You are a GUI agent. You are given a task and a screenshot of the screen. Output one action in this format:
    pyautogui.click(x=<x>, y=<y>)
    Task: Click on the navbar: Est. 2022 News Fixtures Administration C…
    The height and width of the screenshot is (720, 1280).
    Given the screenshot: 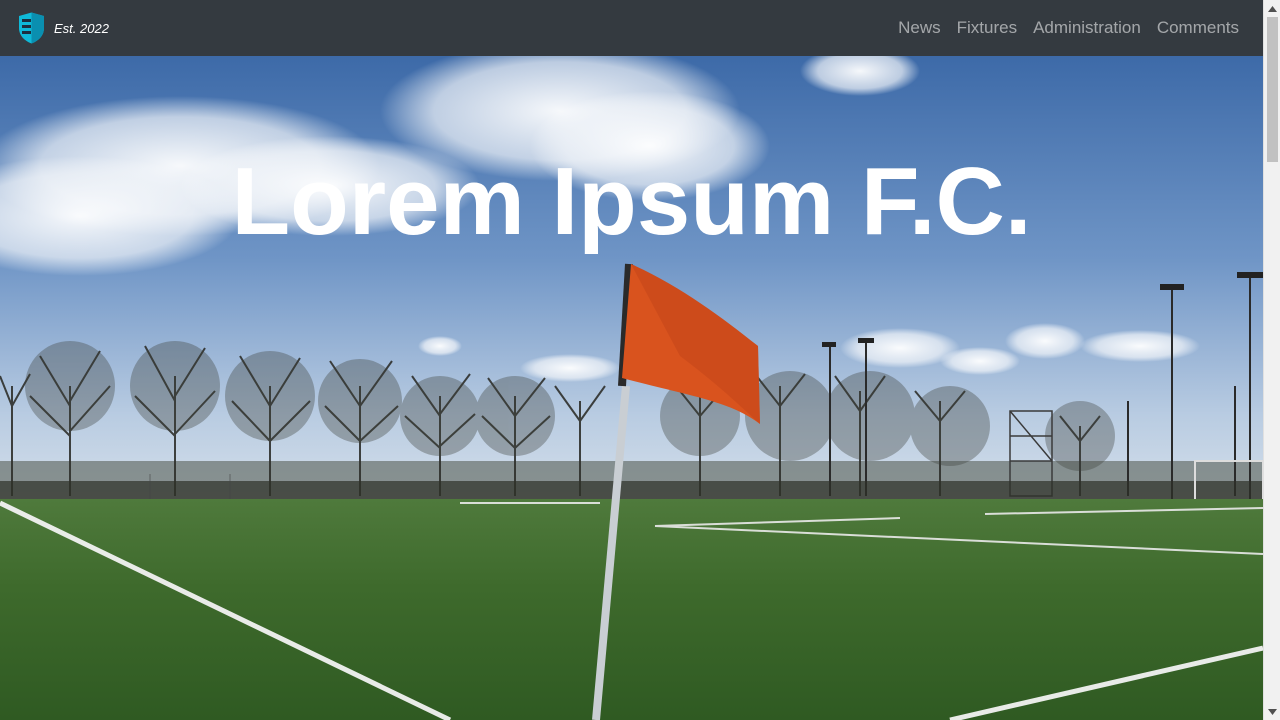 What is the action you would take?
    pyautogui.click(x=631, y=28)
    